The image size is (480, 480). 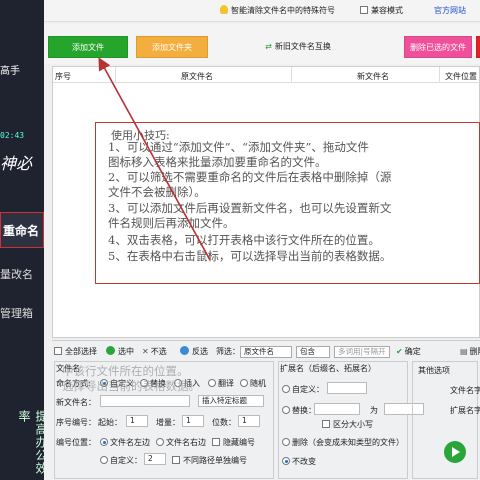 I want to click on num-custom-radio, so click(x=104, y=460).